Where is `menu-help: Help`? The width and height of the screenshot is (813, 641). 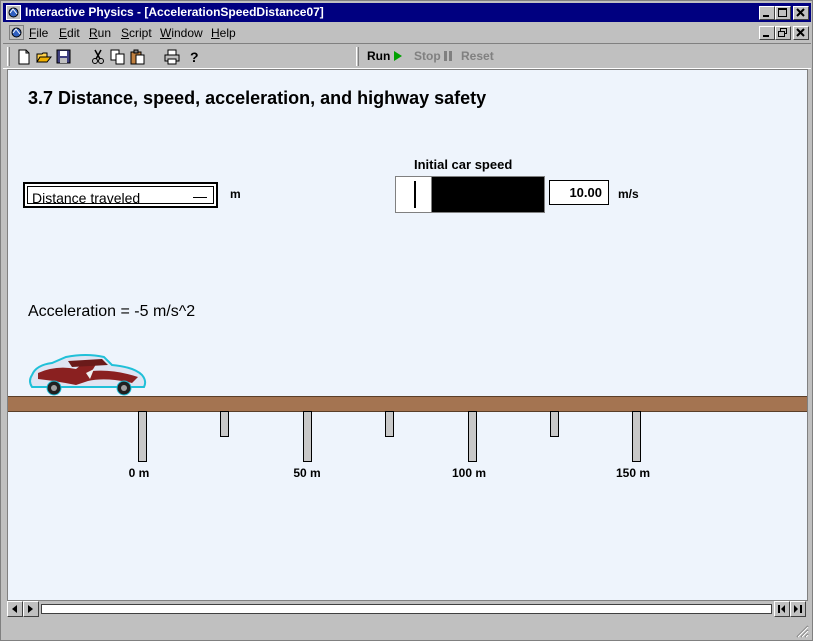 menu-help: Help is located at coordinates (223, 33).